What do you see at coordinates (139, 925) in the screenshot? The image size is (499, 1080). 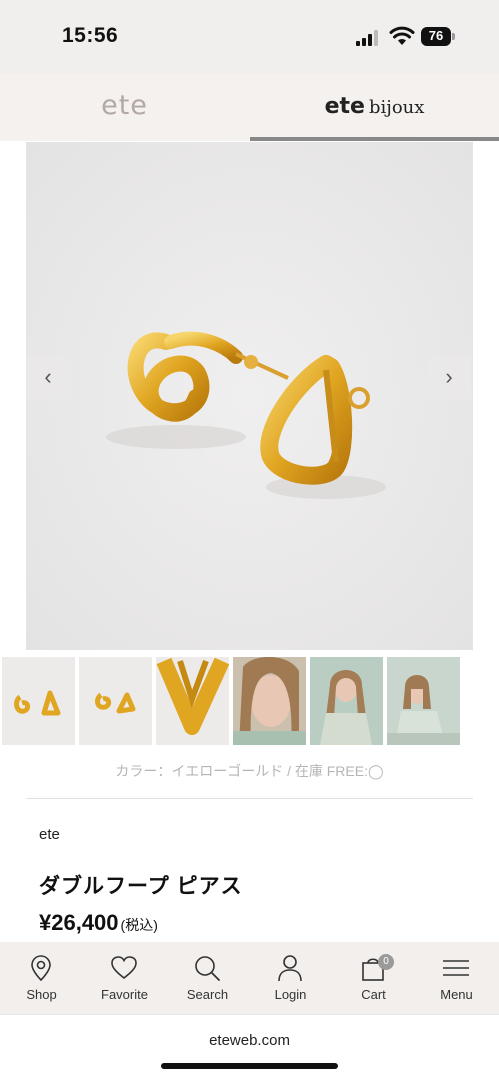 I see `tax-label: (税込)` at bounding box center [139, 925].